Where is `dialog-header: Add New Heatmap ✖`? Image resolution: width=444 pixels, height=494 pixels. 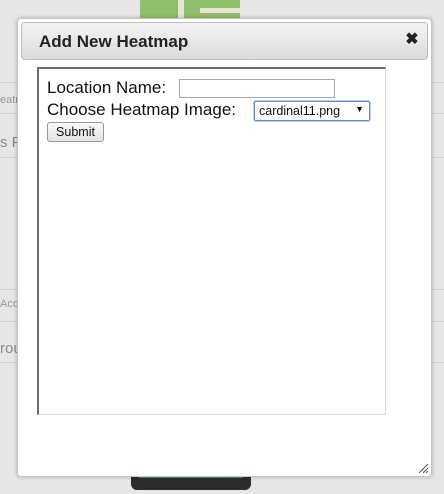 dialog-header: Add New Heatmap ✖ is located at coordinates (224, 41).